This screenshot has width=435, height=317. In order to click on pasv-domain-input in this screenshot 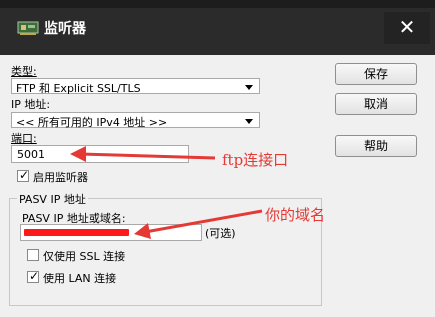, I will do `click(111, 232)`.